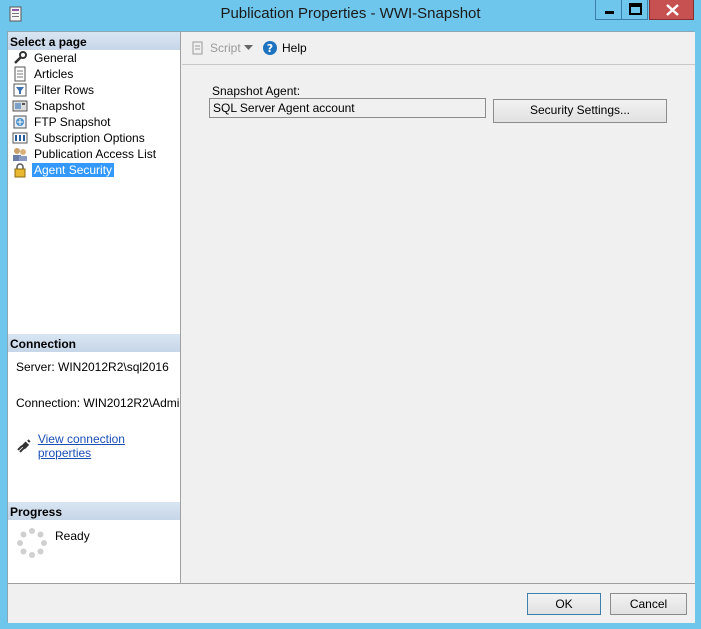 Image resolution: width=701 pixels, height=629 pixels. What do you see at coordinates (59, 106) in the screenshot?
I see `nav-item-label: Snapshot` at bounding box center [59, 106].